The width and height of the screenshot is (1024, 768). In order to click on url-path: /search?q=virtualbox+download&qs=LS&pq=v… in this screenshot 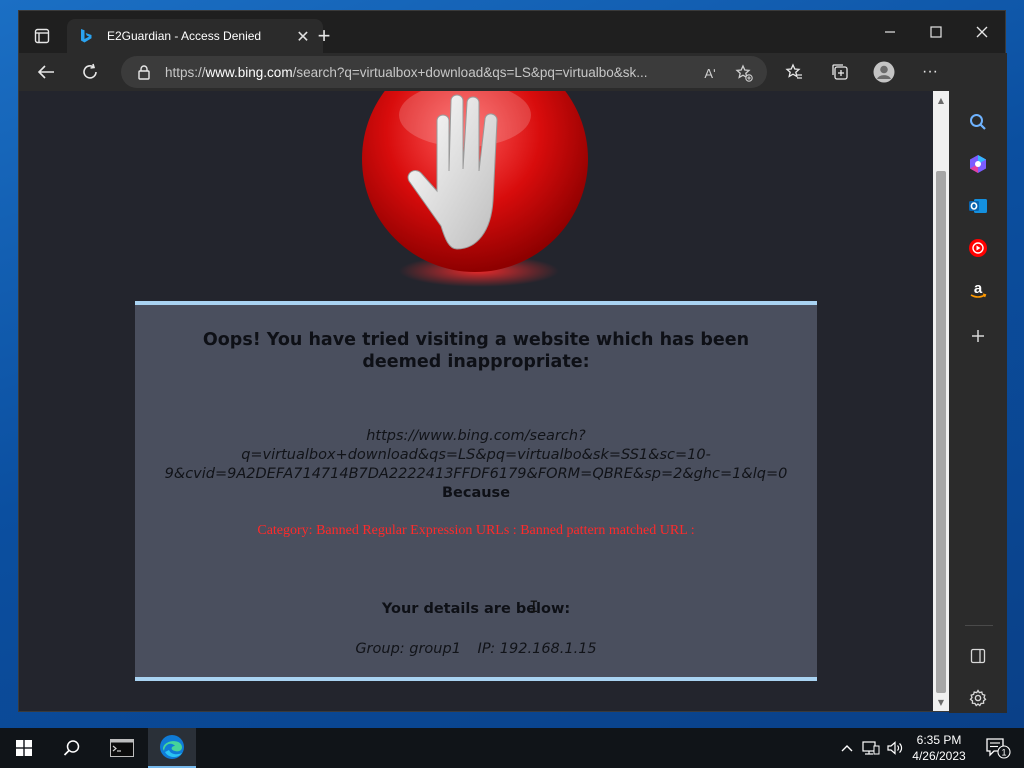, I will do `click(470, 72)`.